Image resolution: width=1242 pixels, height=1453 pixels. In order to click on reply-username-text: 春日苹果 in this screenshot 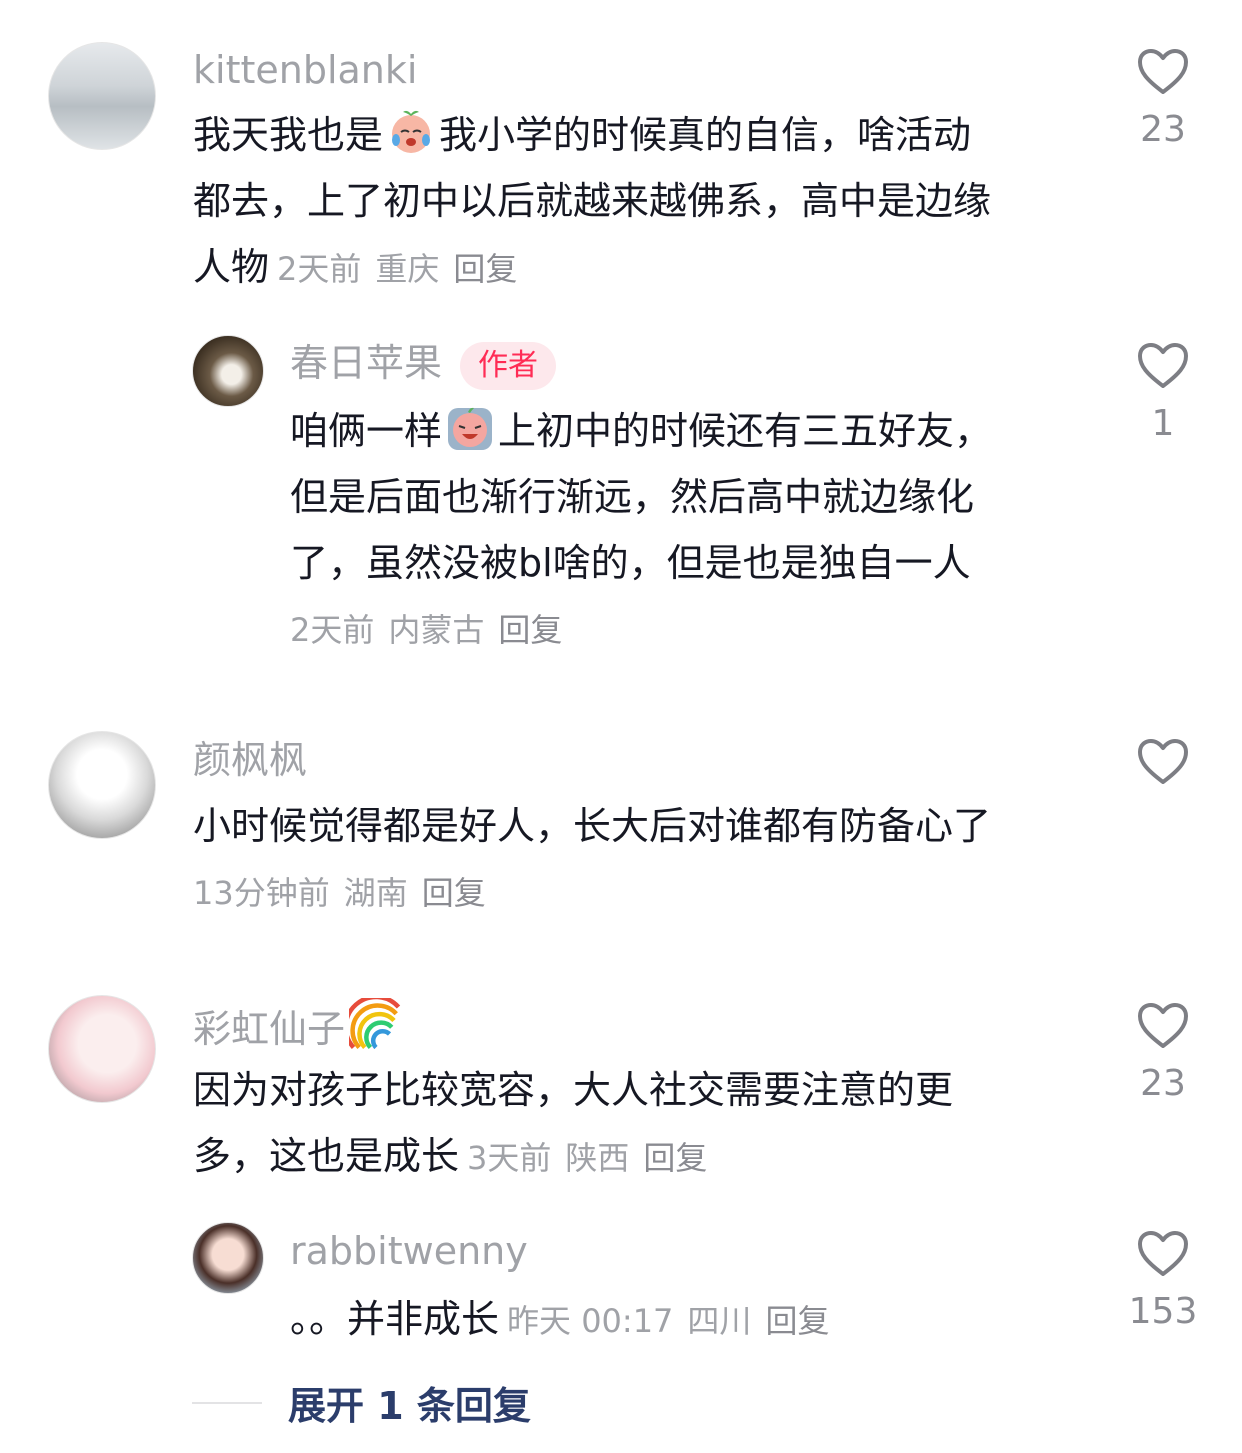, I will do `click(366, 363)`.